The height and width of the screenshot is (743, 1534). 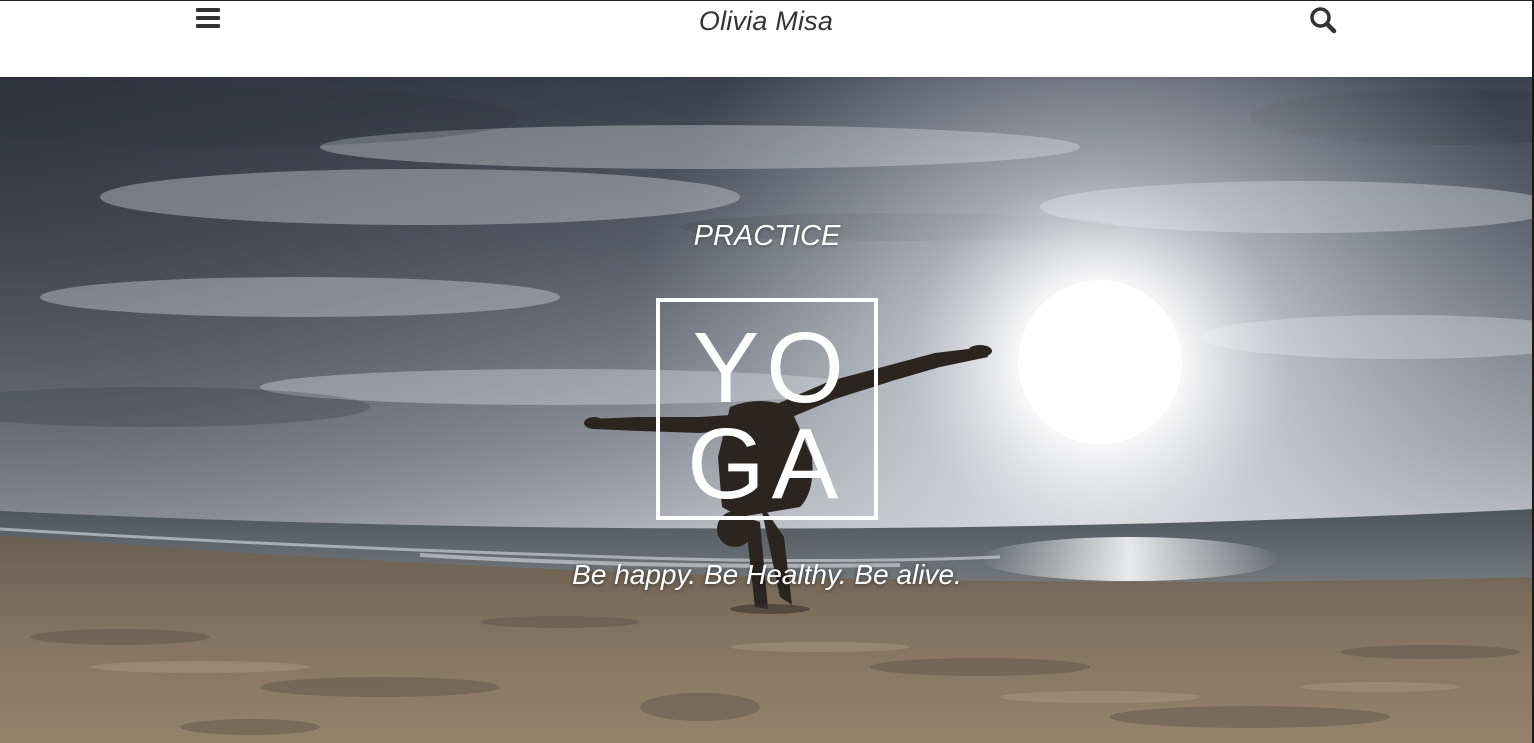 I want to click on yoga-logo: Y O G A, so click(x=767, y=409).